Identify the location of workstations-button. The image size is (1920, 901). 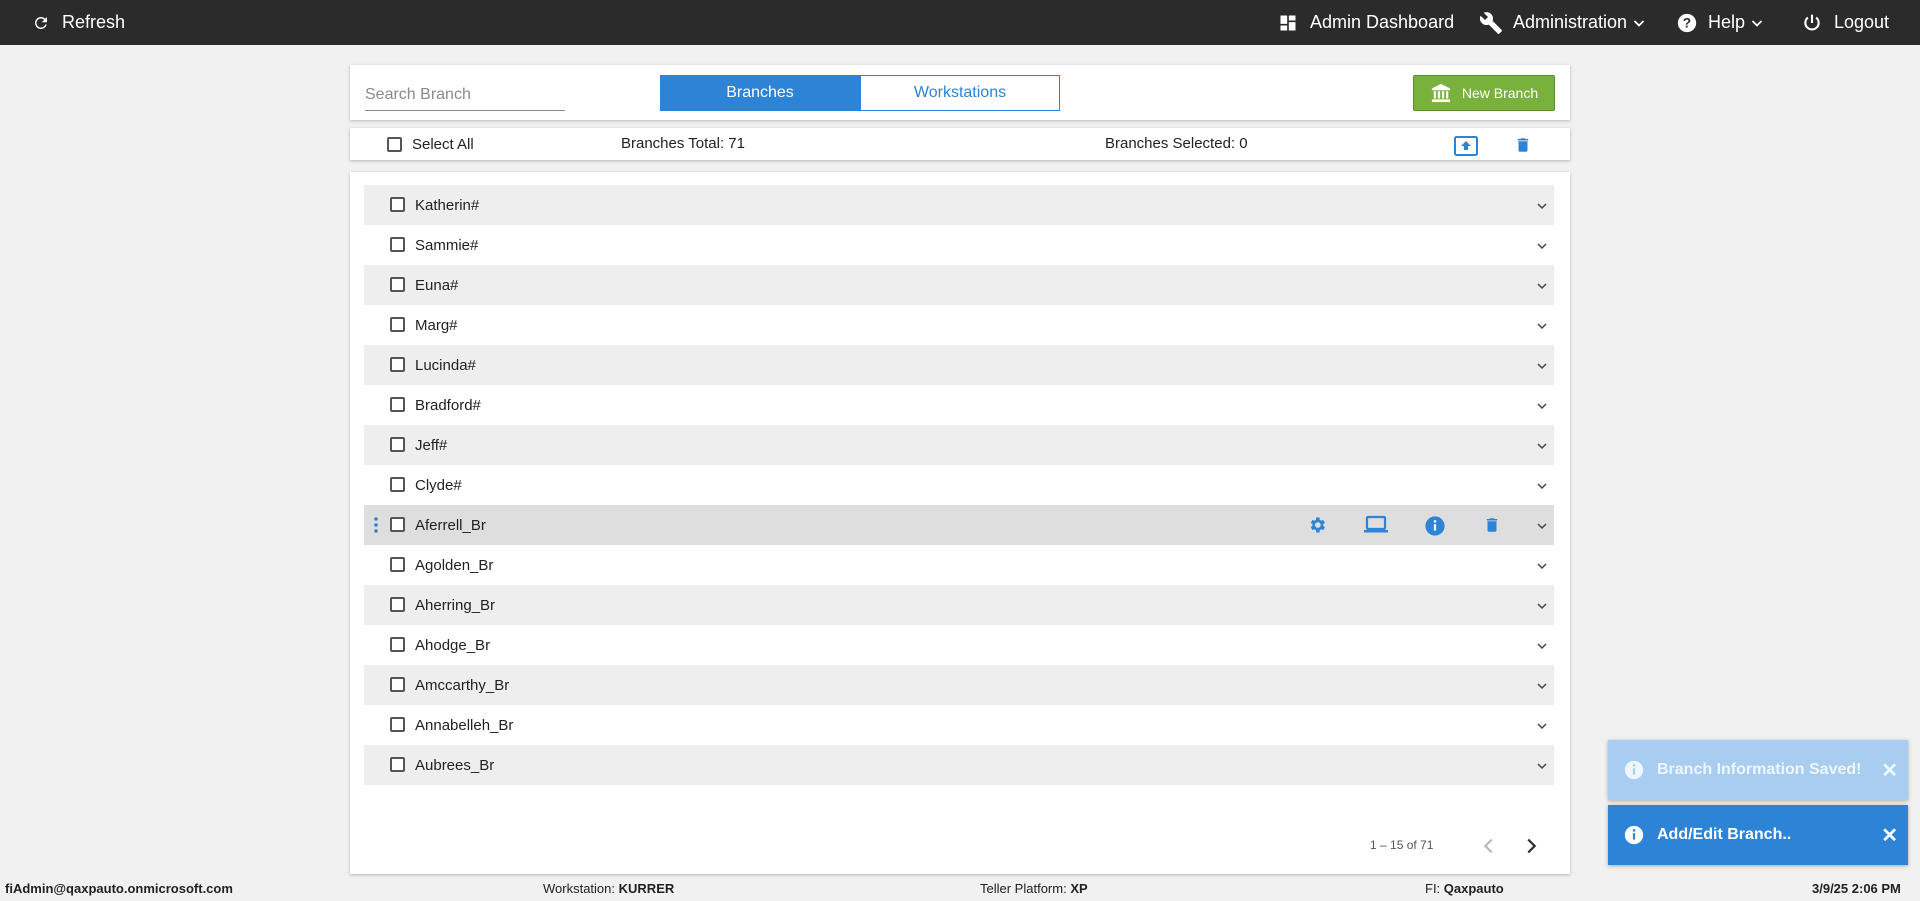
(1376, 527).